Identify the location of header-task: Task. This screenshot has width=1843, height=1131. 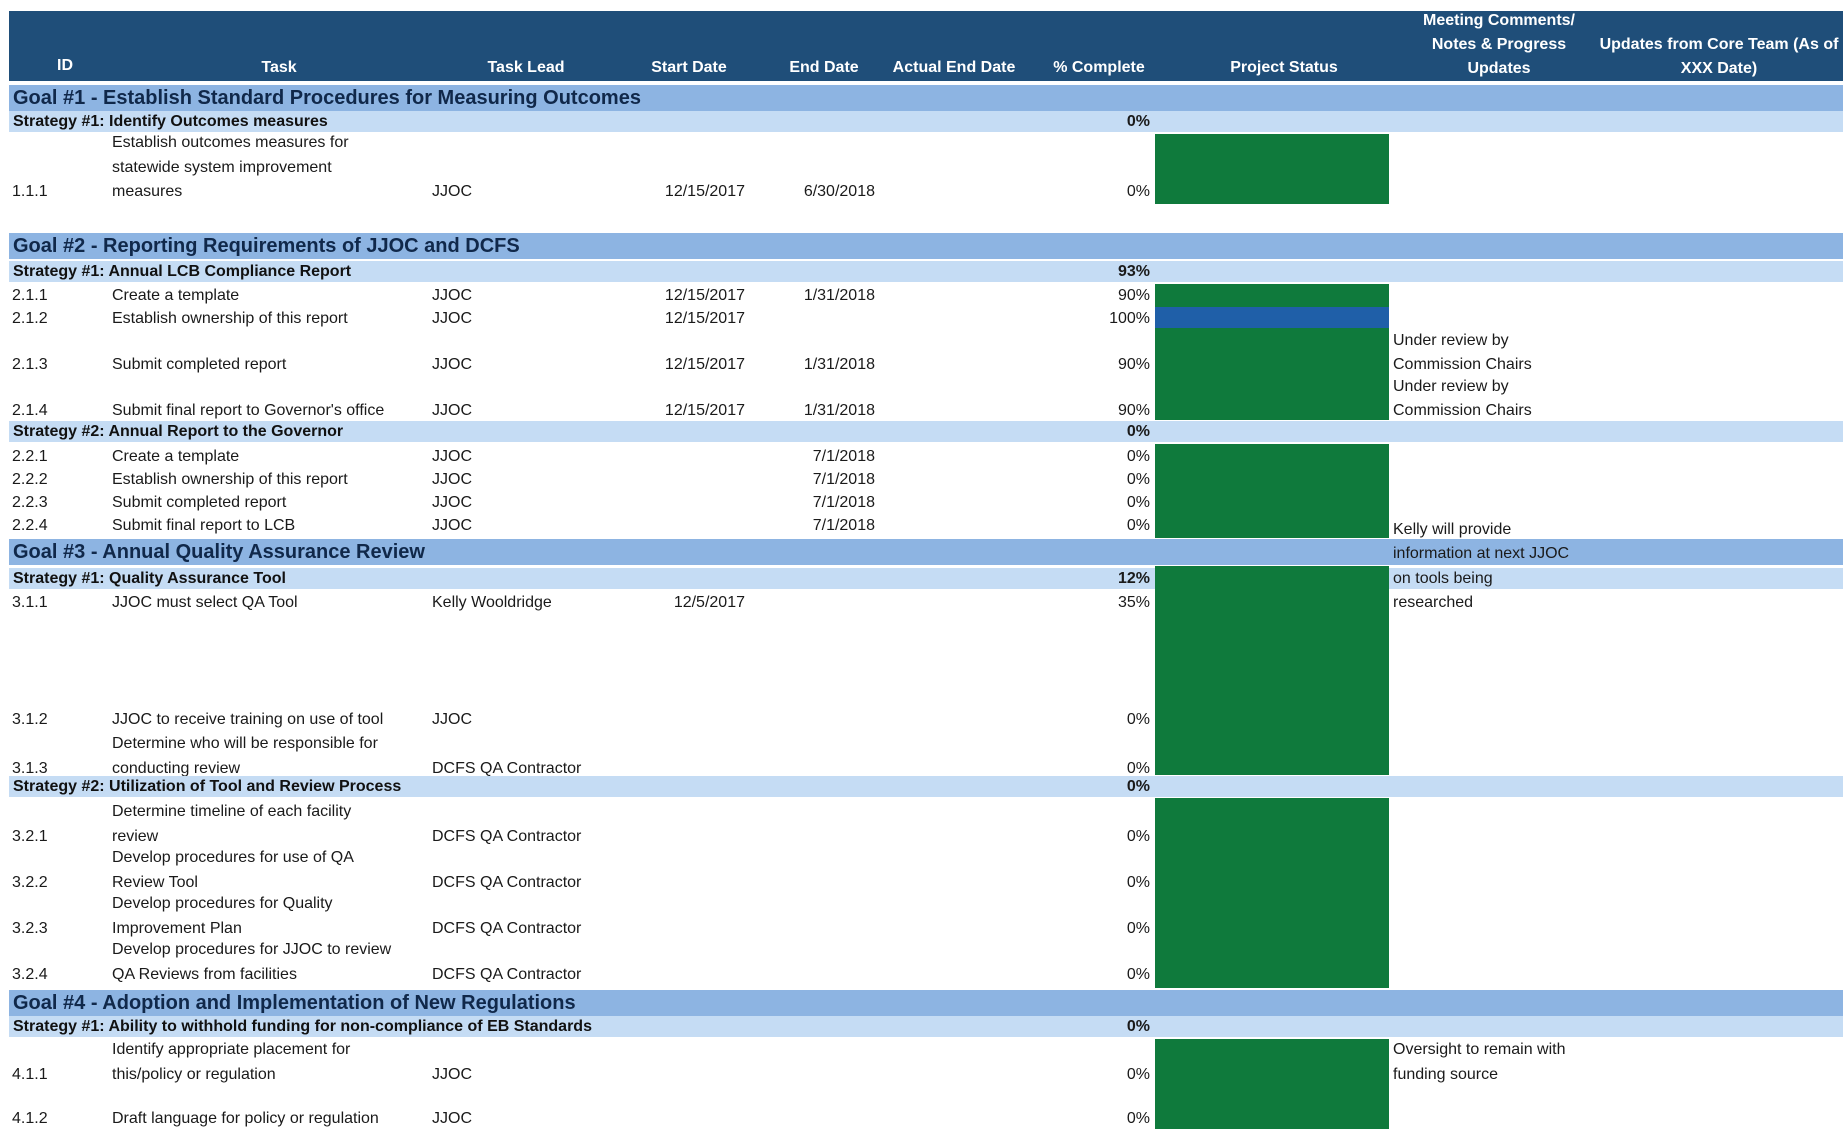
(279, 67).